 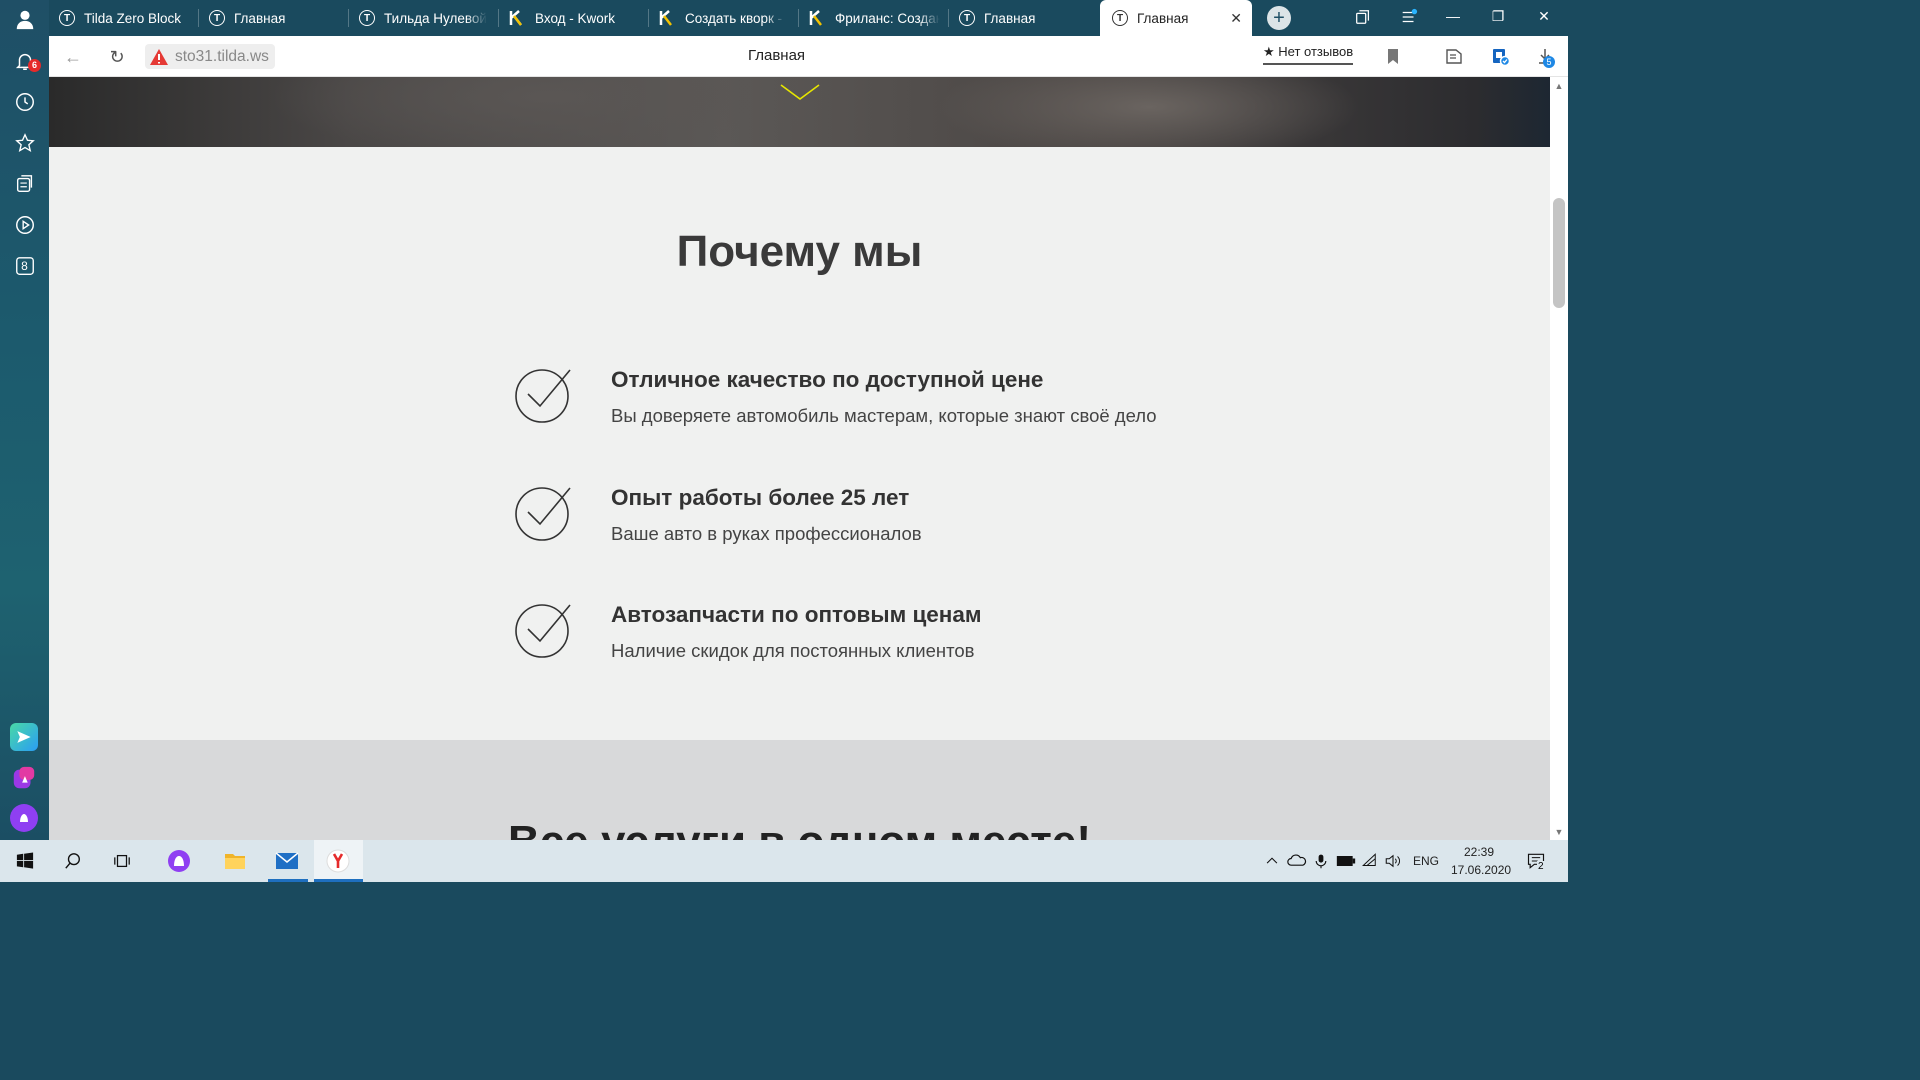 I want to click on profile-icon, so click(x=24, y=18).